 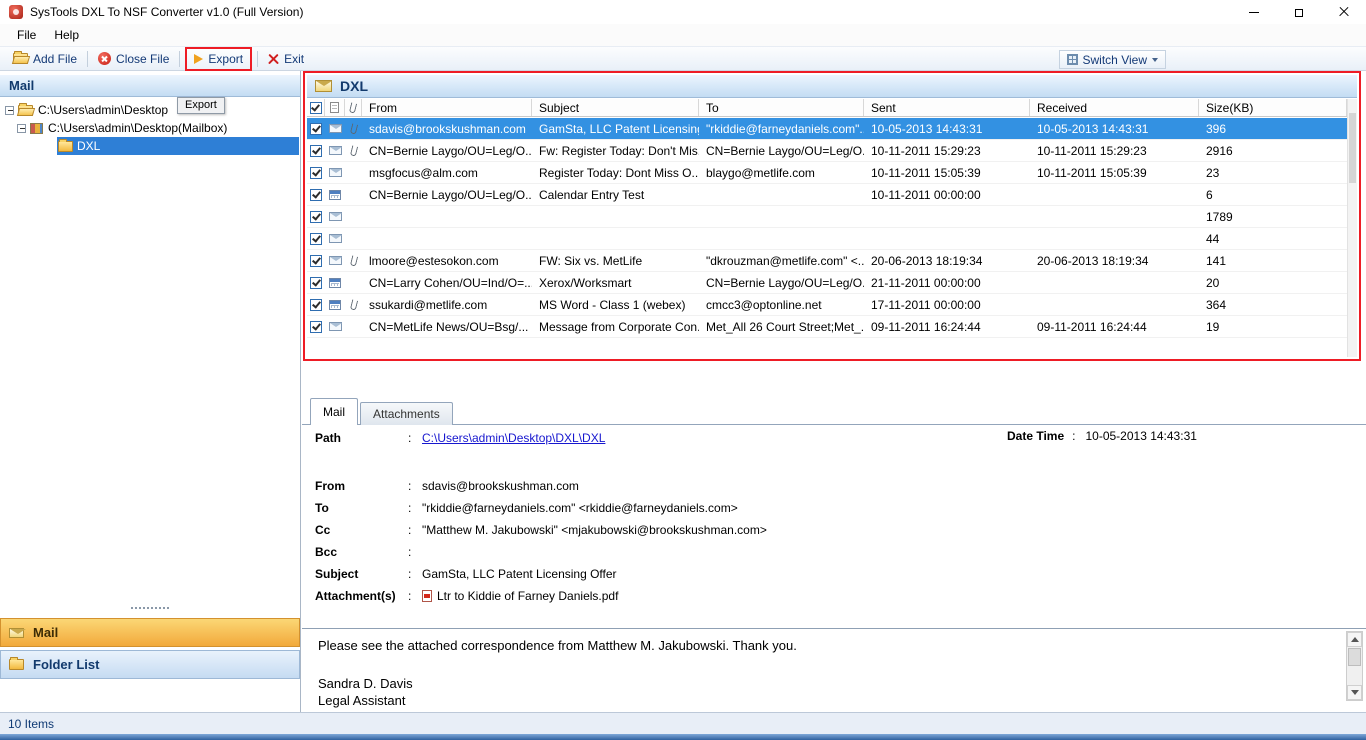 I want to click on scroll-up-button, so click(x=1354, y=639).